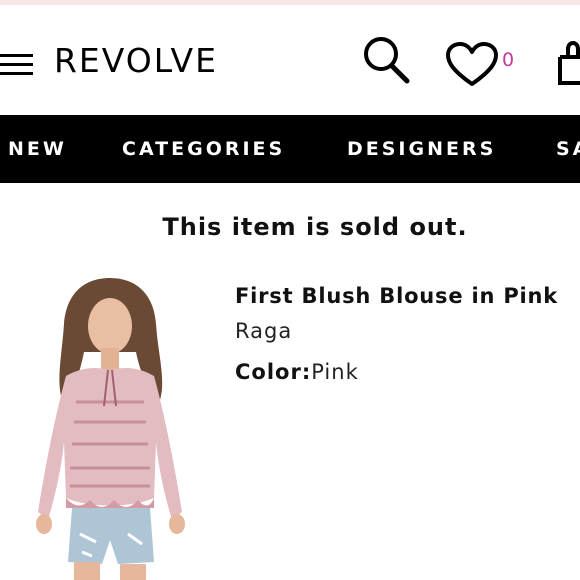  Describe the element at coordinates (568, 149) in the screenshot. I see `nav-item-sale: SA` at that location.